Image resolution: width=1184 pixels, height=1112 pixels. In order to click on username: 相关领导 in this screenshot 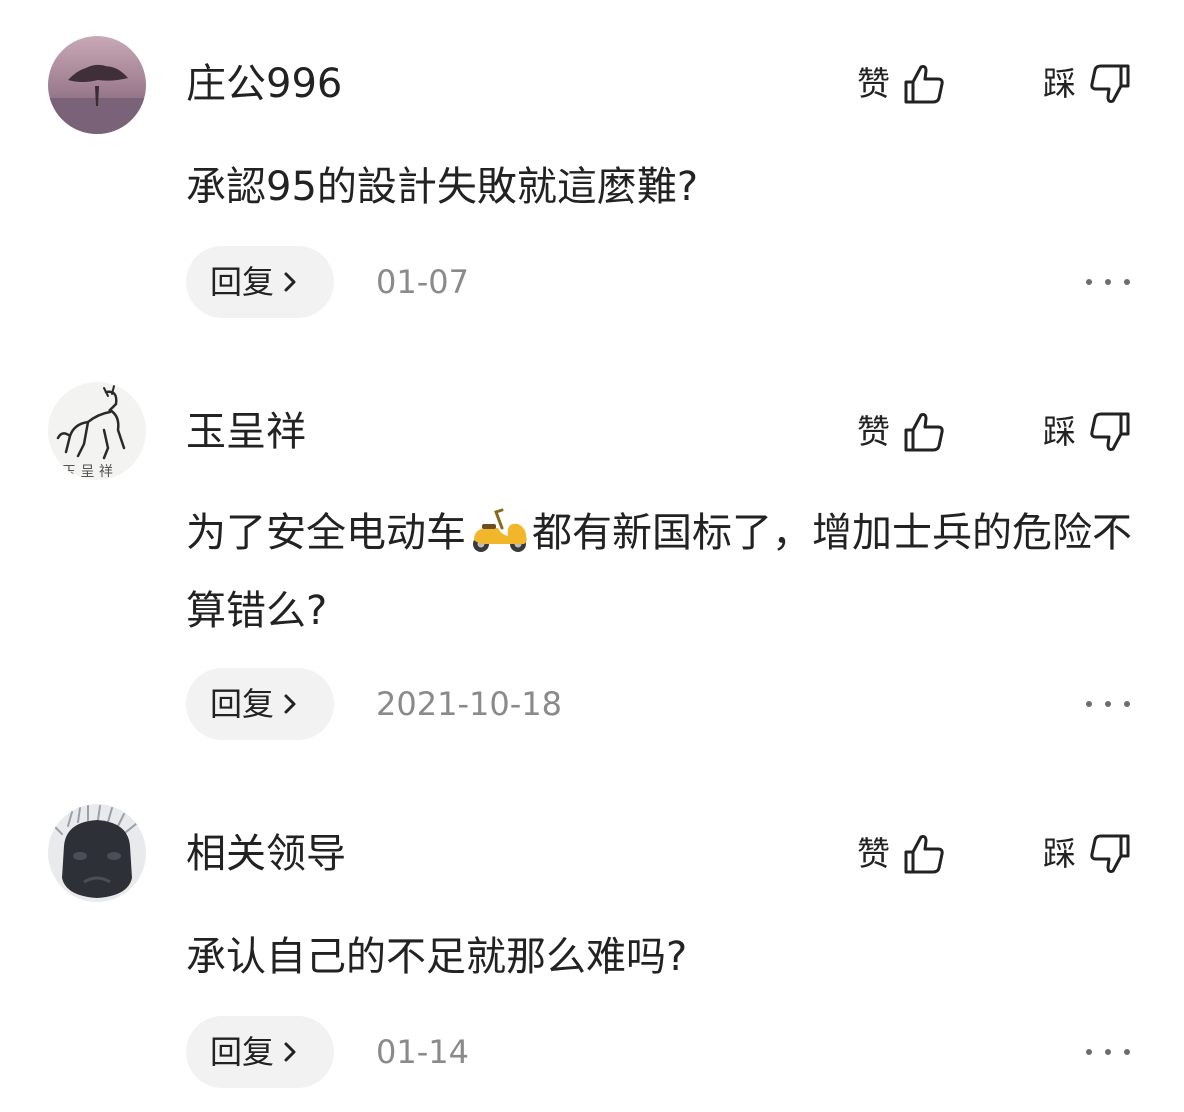, I will do `click(266, 854)`.